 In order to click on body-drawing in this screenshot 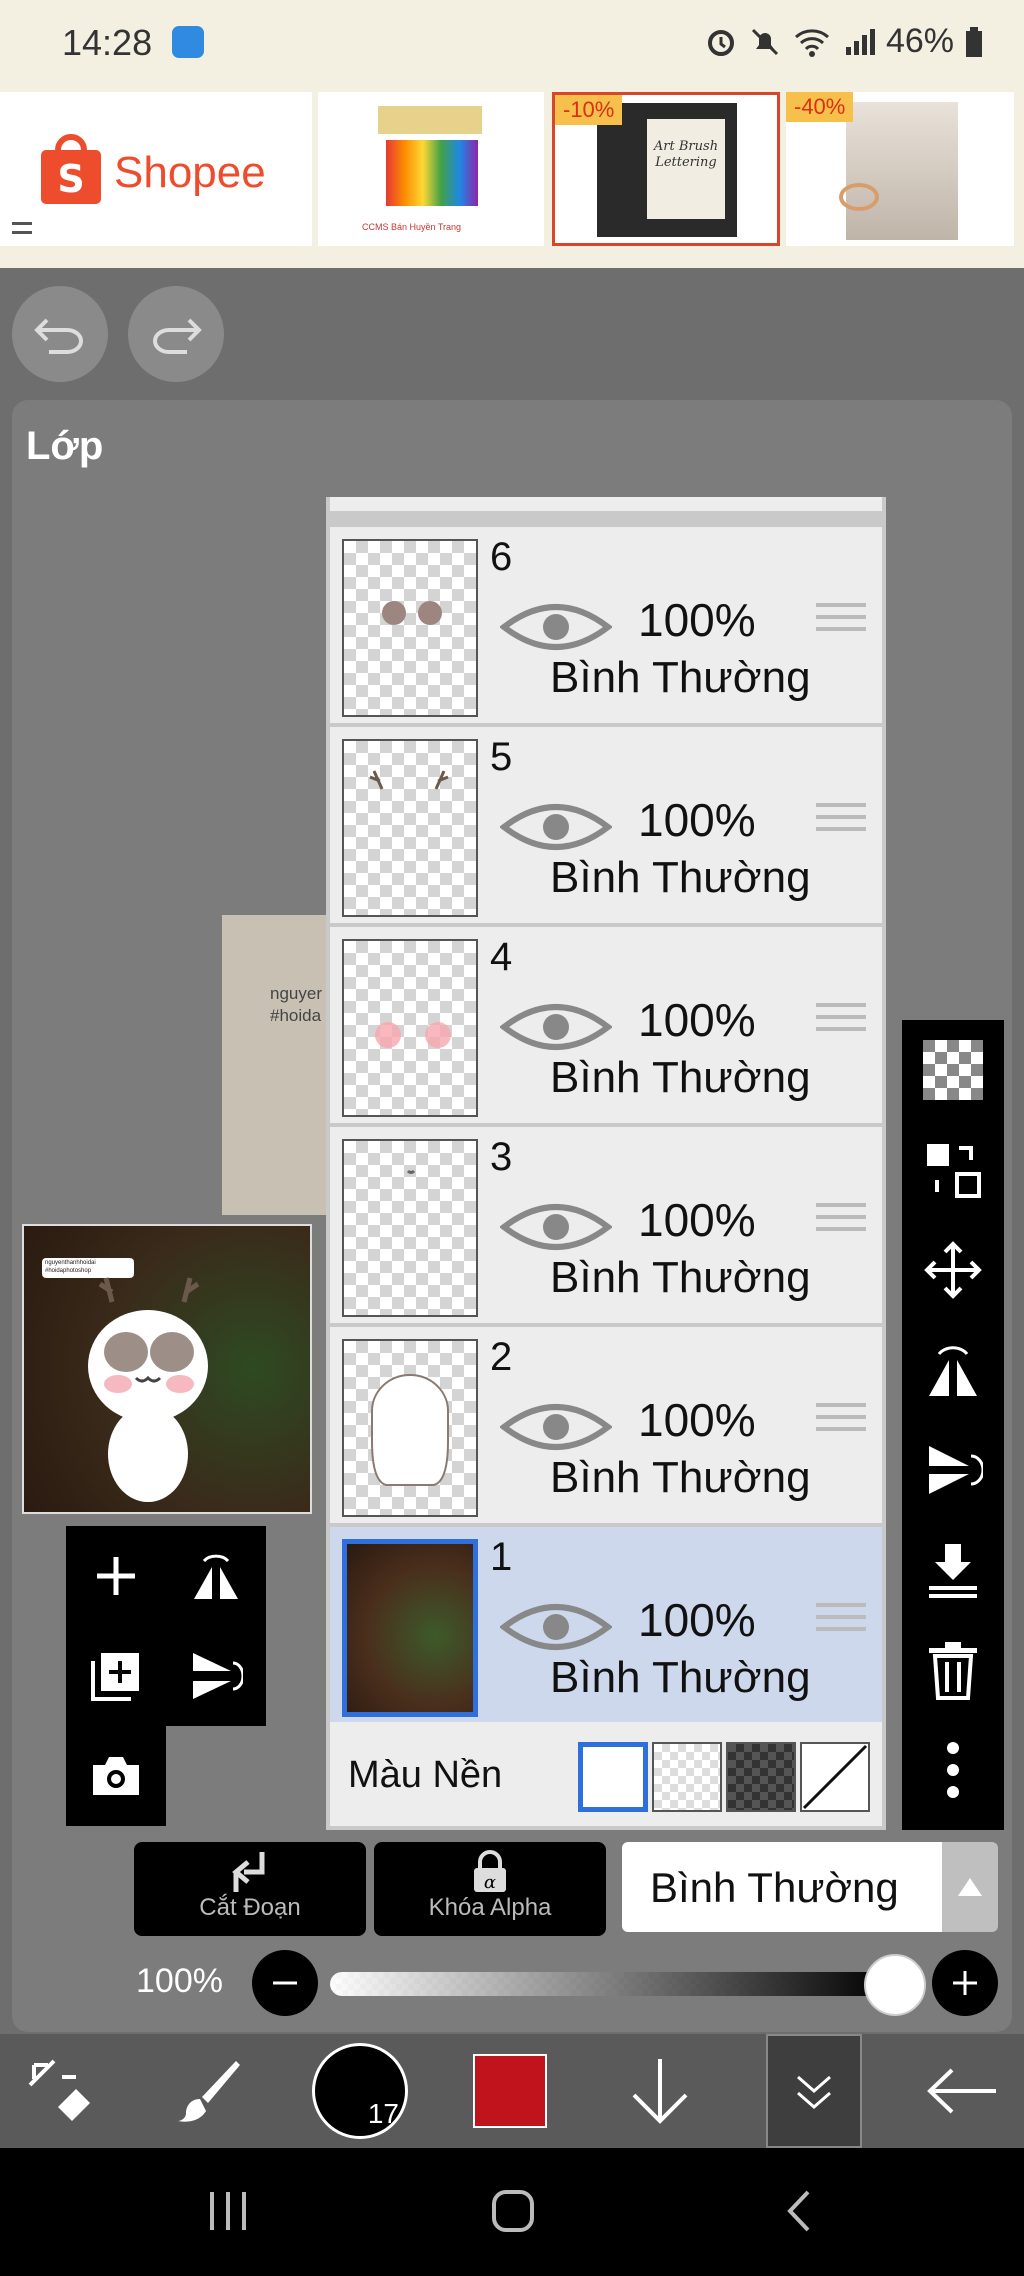, I will do `click(410, 1430)`.